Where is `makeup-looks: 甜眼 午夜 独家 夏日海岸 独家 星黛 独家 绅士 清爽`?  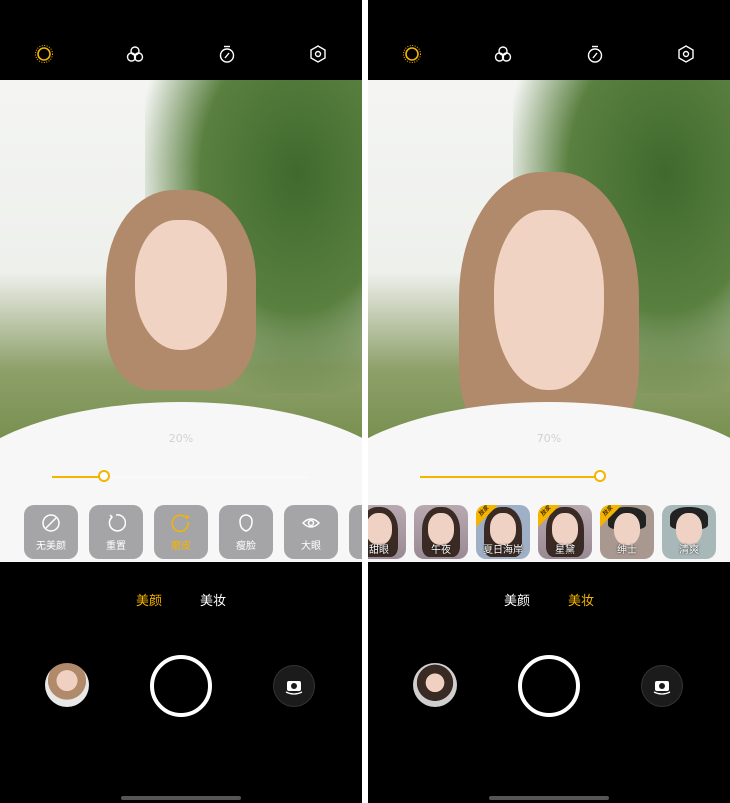
makeup-looks: 甜眼 午夜 独家 夏日海岸 独家 星黛 独家 绅士 清爽 is located at coordinates (542, 532).